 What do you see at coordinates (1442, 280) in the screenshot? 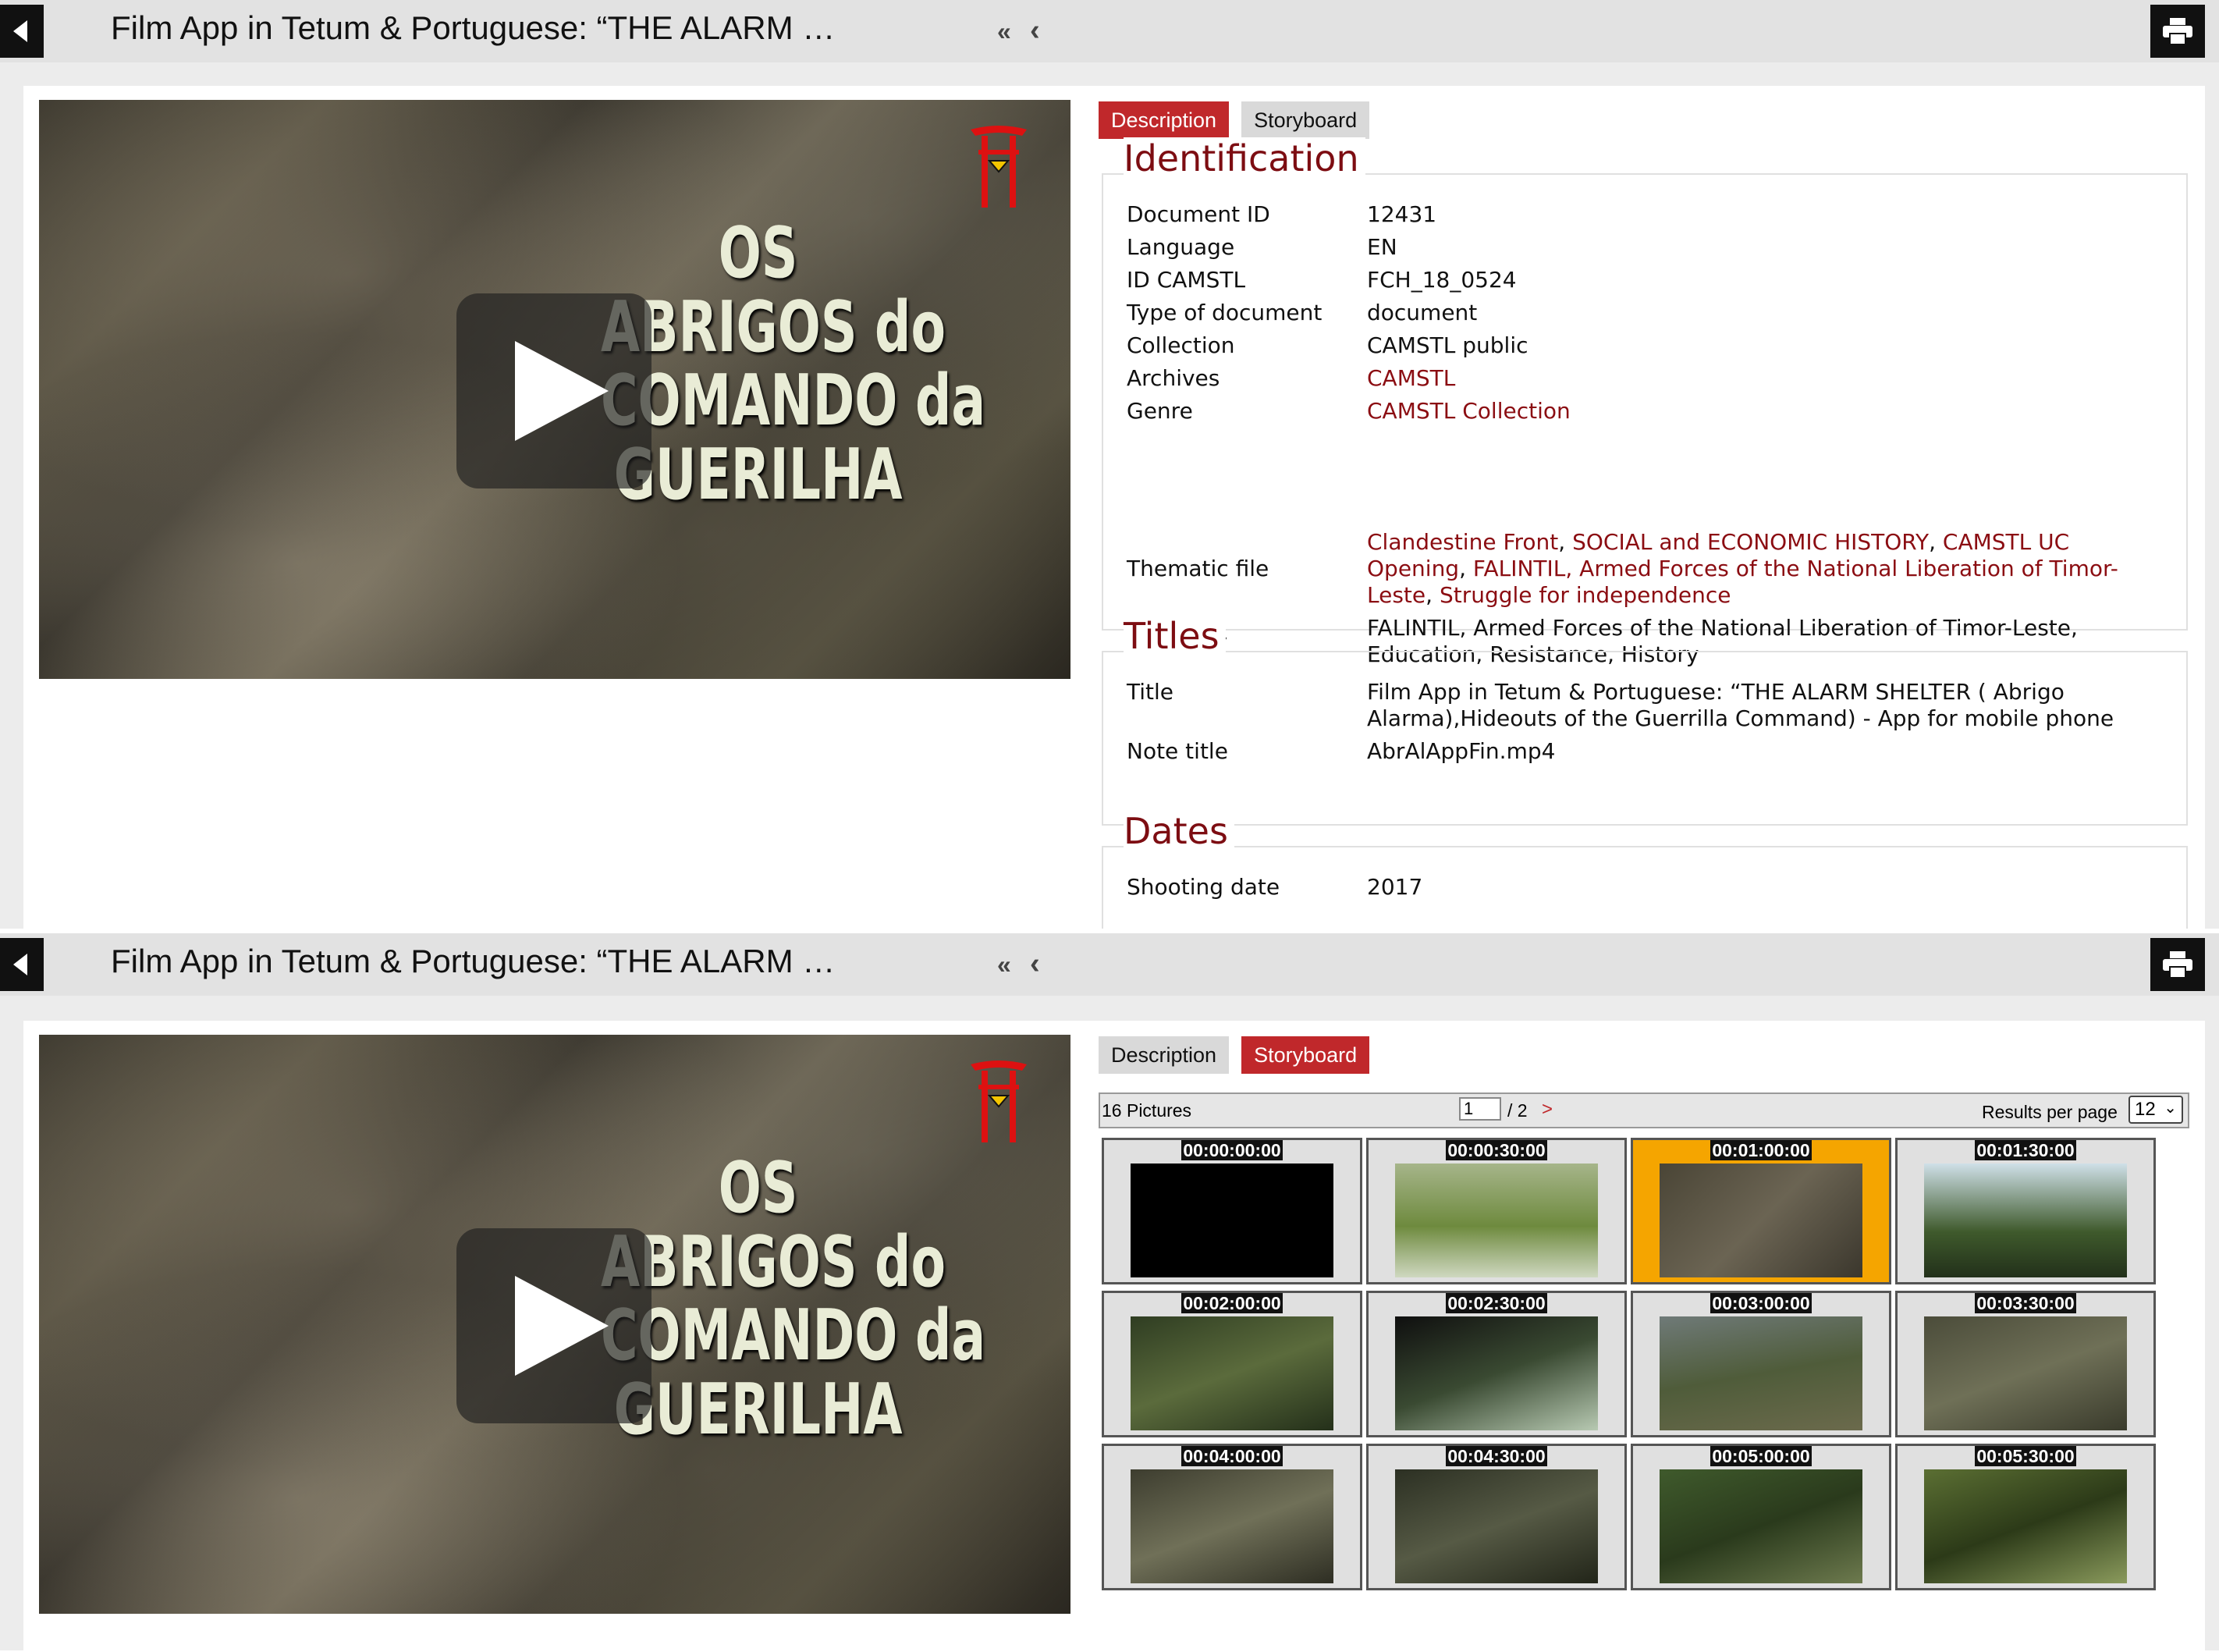
I see `field-value: FCH_18_0524` at bounding box center [1442, 280].